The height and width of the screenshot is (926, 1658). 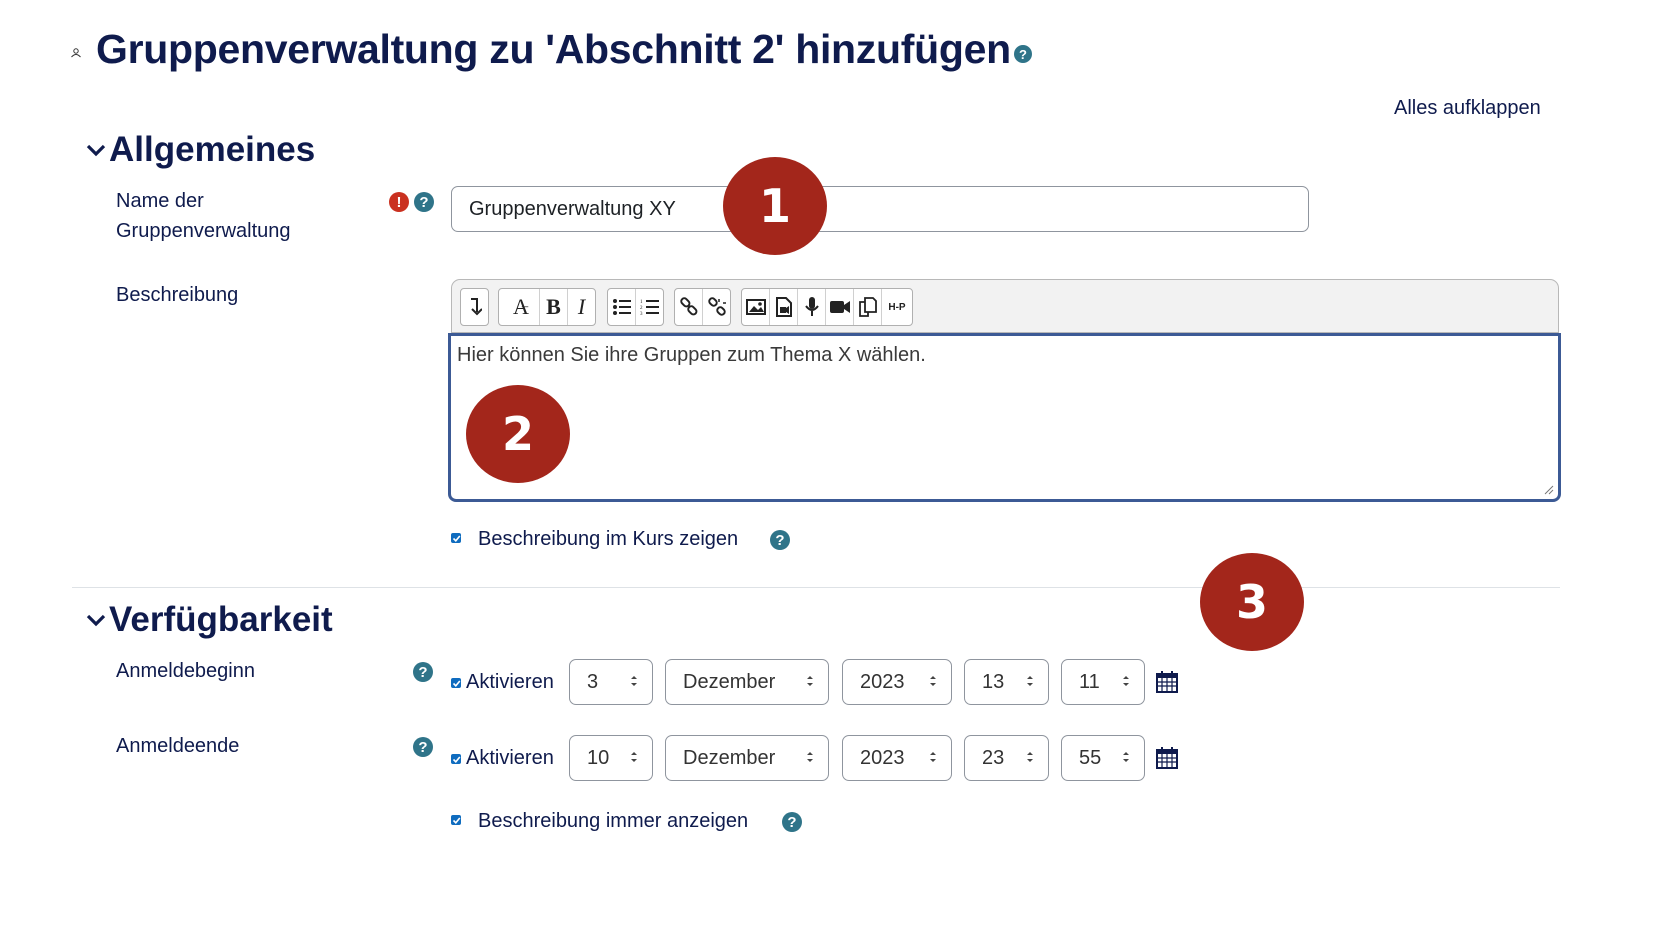 I want to click on end-year-value: 2023, so click(x=882, y=757).